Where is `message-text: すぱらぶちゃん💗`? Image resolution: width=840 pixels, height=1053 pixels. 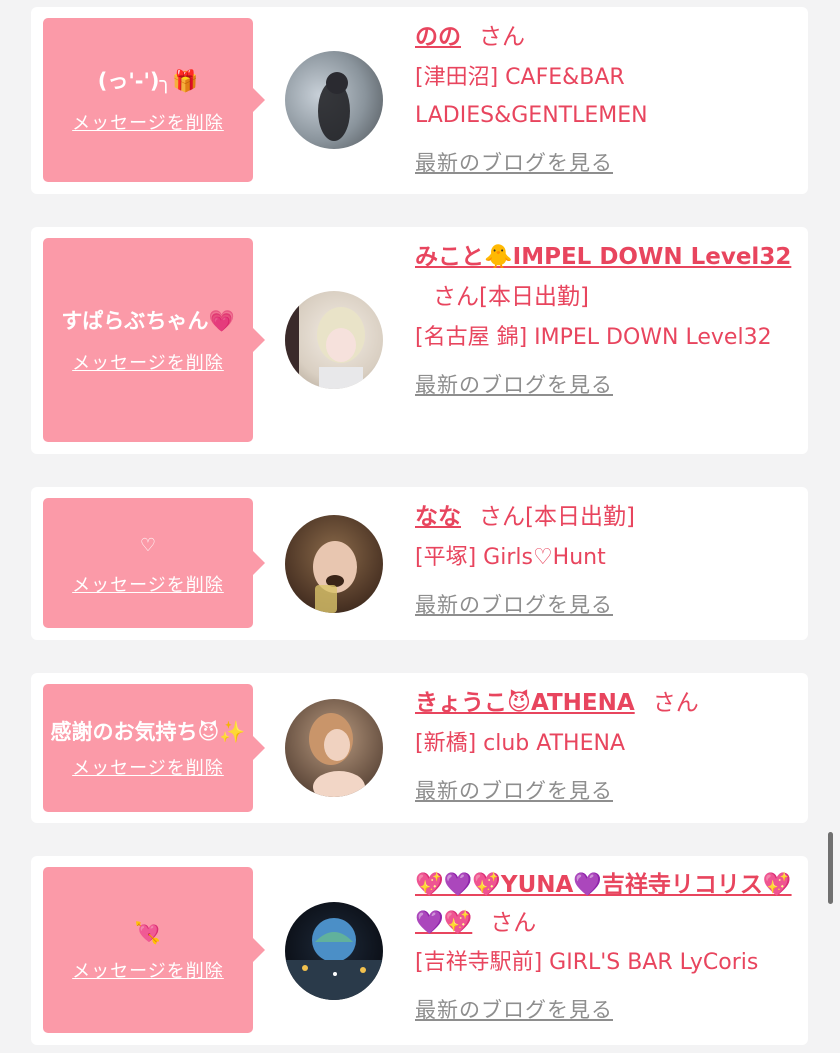 message-text: すぱらぶちゃん💗 is located at coordinates (148, 320).